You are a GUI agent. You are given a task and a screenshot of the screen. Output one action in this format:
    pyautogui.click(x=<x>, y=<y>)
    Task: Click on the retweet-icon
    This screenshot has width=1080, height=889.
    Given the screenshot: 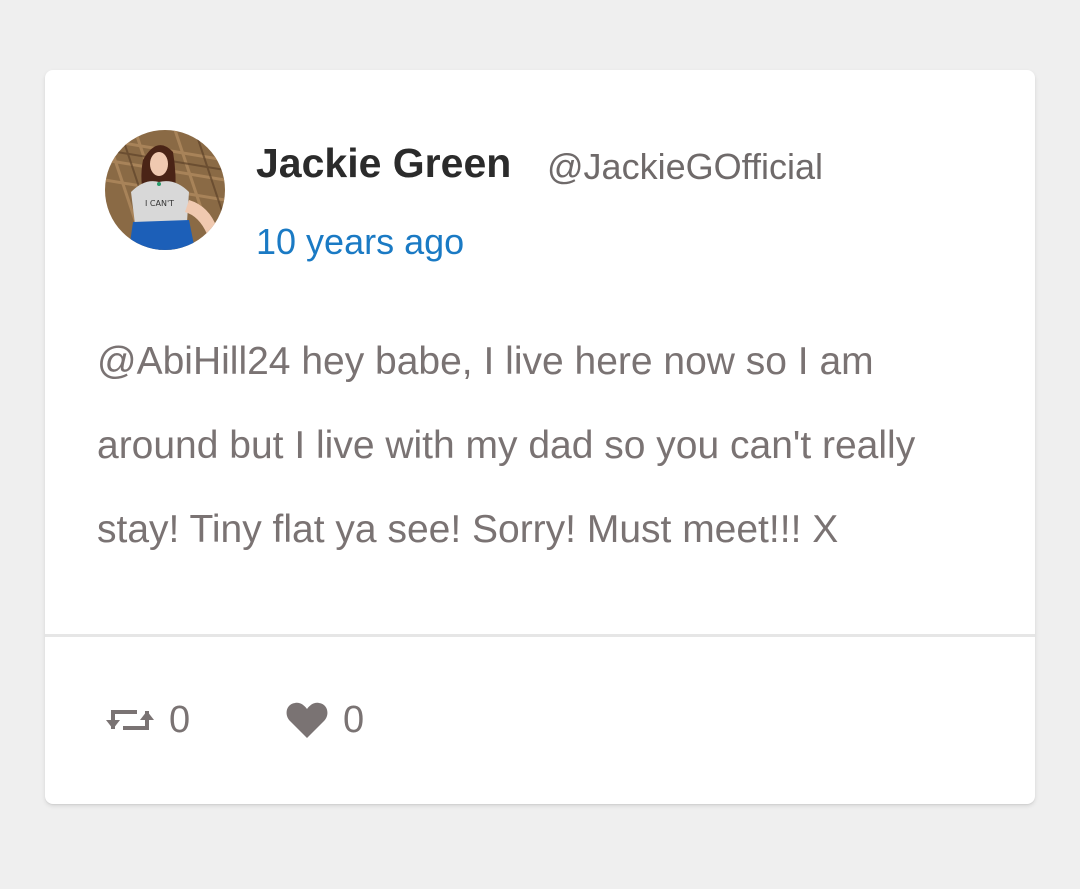 What is the action you would take?
    pyautogui.click(x=130, y=720)
    